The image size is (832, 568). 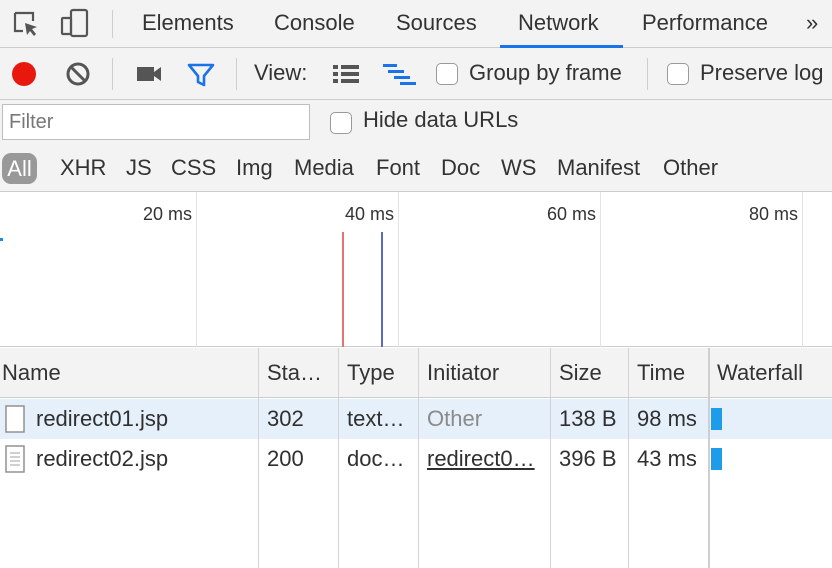 What do you see at coordinates (762, 72) in the screenshot?
I see `preserve-log-label: Preserve log` at bounding box center [762, 72].